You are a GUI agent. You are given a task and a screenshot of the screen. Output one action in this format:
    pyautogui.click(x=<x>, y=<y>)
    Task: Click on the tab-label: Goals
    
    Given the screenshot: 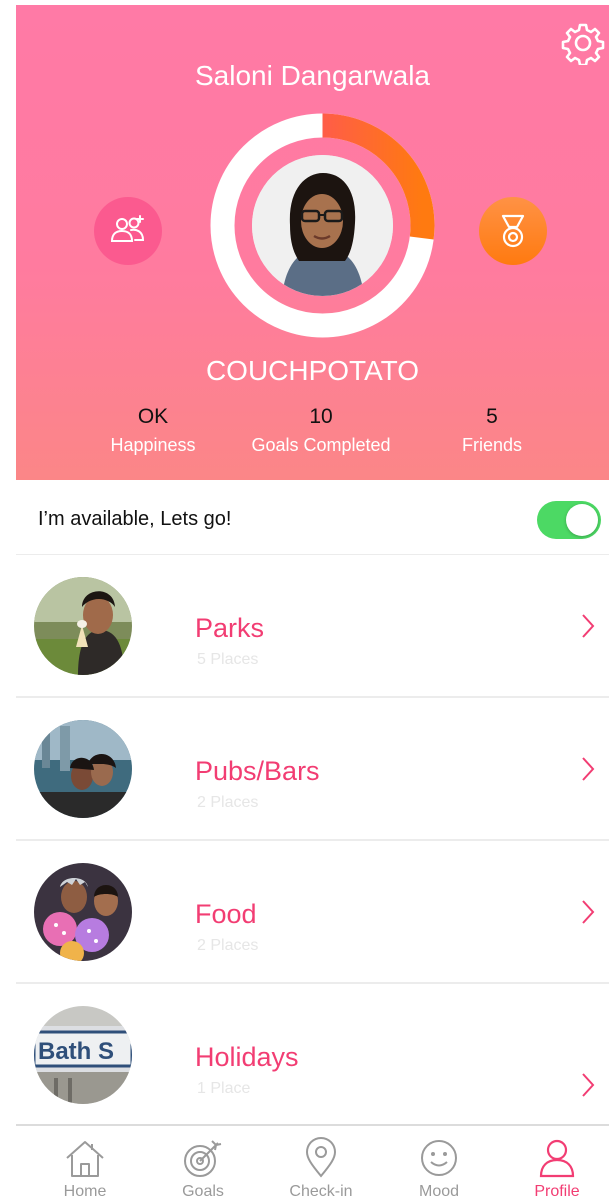 What is the action you would take?
    pyautogui.click(x=203, y=1191)
    